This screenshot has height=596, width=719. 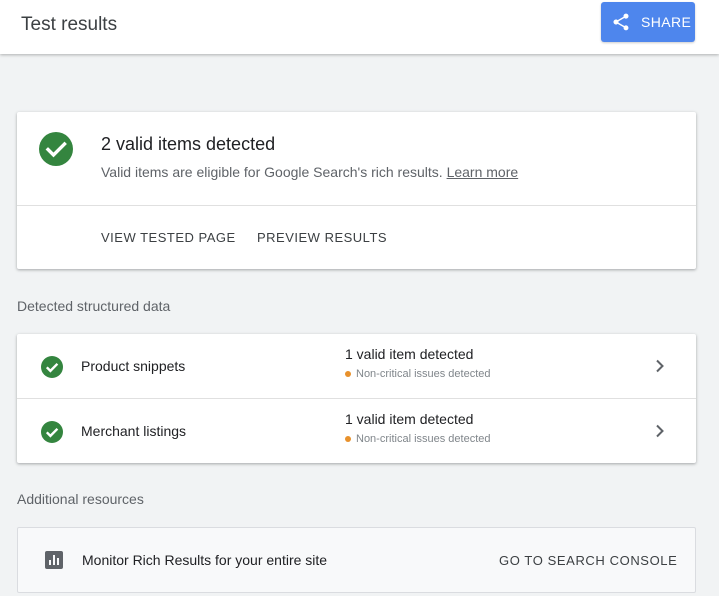 What do you see at coordinates (666, 22) in the screenshot?
I see `share-label: SHARE` at bounding box center [666, 22].